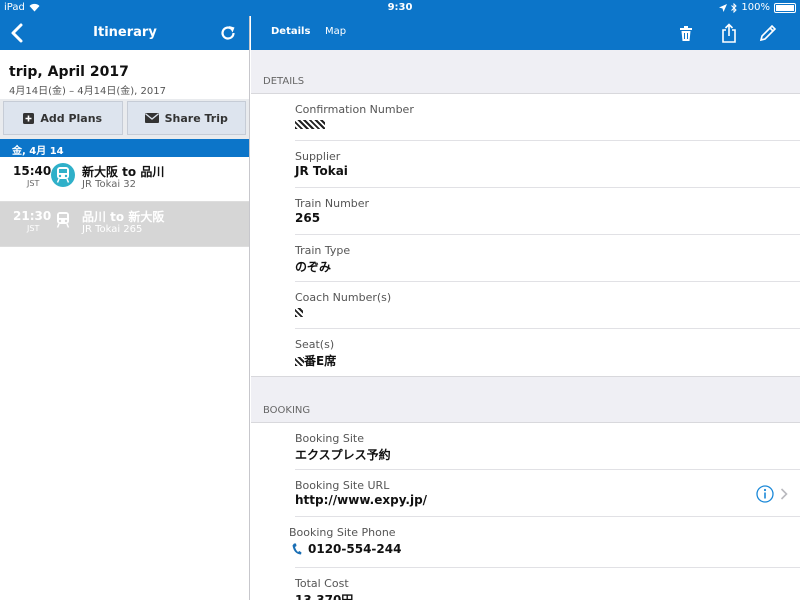 The image size is (800, 600). I want to click on total-cost-label: Total Cost, so click(322, 583).